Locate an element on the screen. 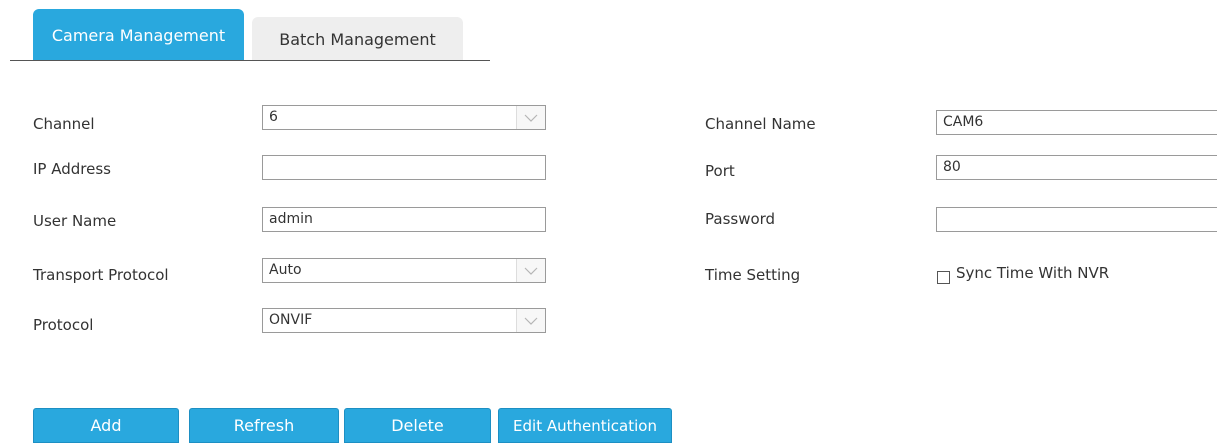  channel-name-input: CAM6 is located at coordinates (1076, 122).